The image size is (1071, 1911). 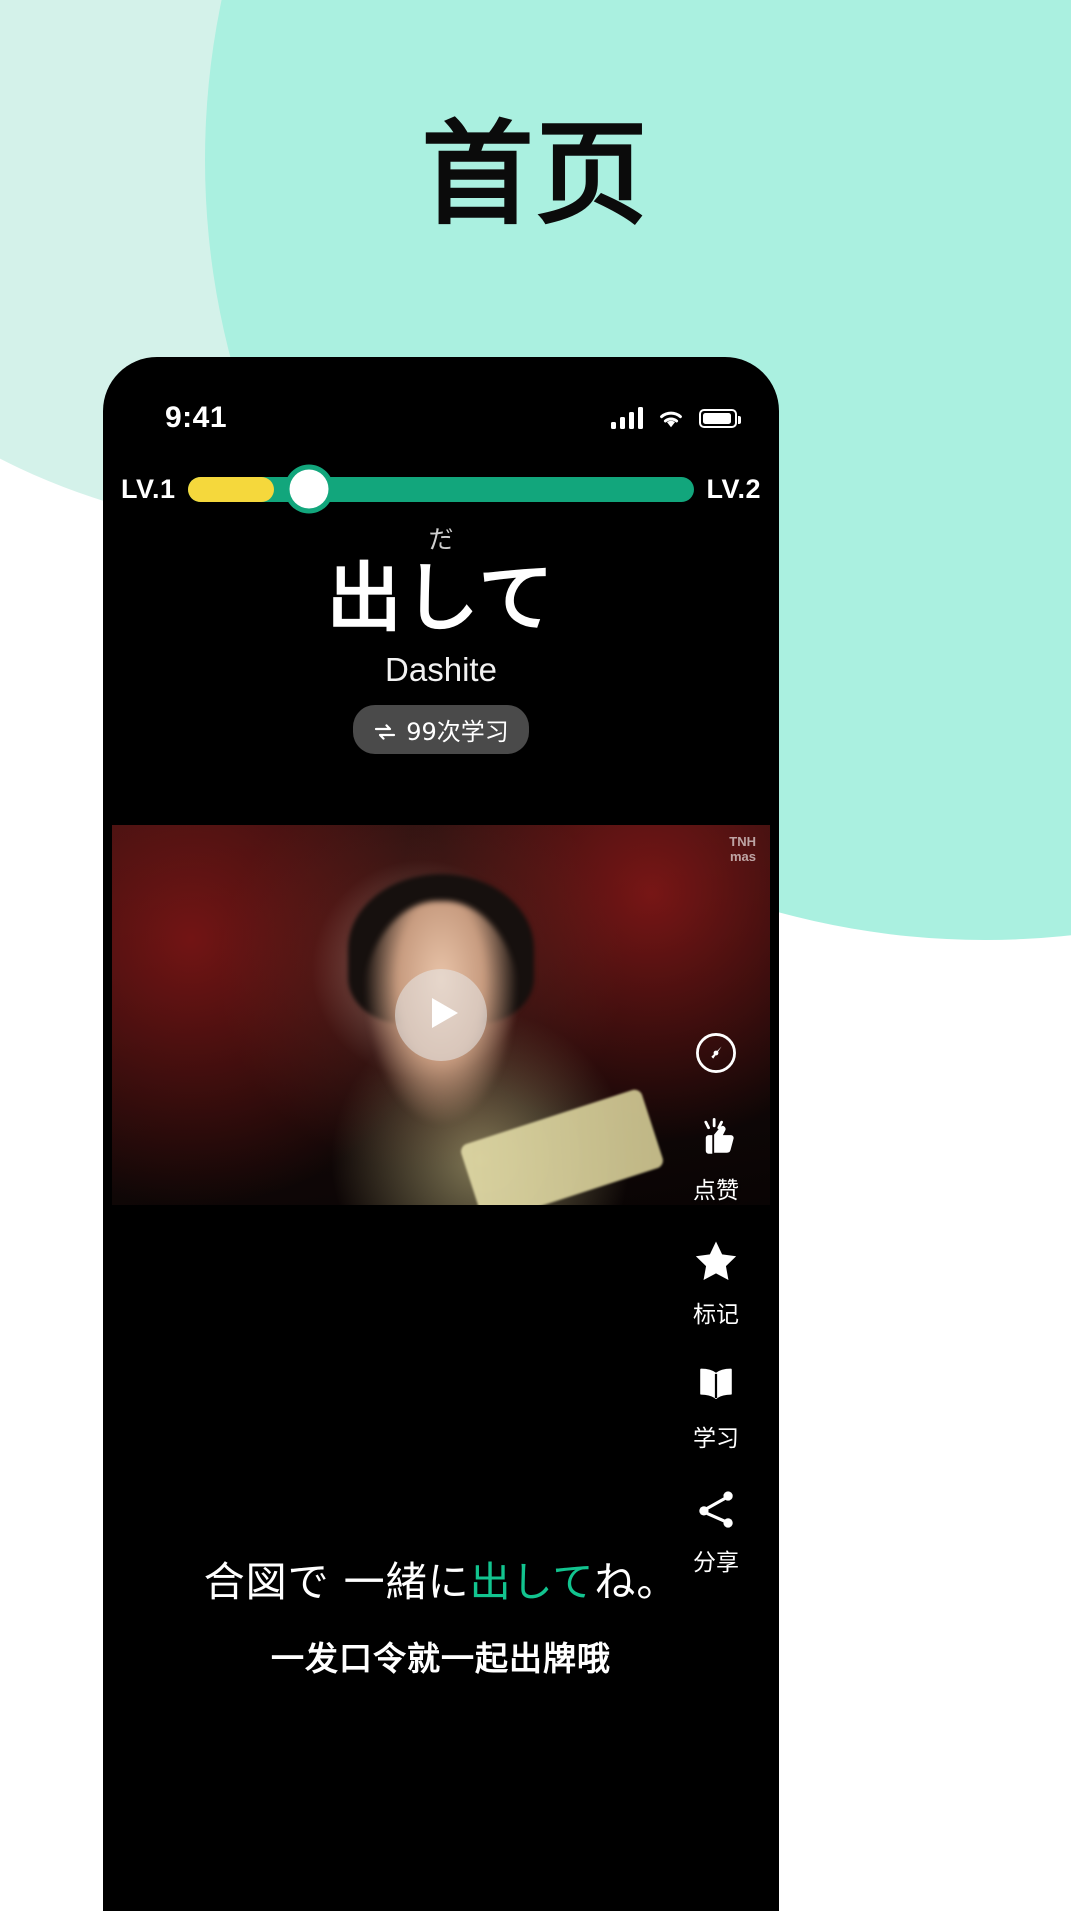 What do you see at coordinates (196, 417) in the screenshot?
I see `status-bar-clock: 9:41` at bounding box center [196, 417].